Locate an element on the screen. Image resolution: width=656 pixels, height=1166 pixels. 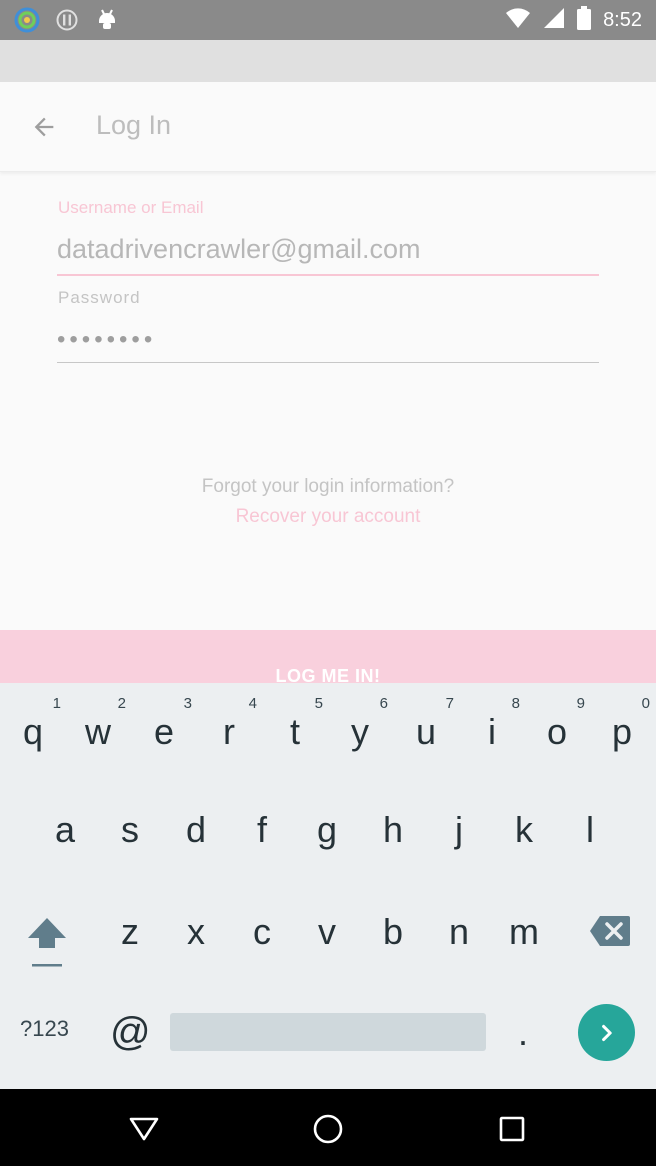
battery-icon is located at coordinates (584, 20).